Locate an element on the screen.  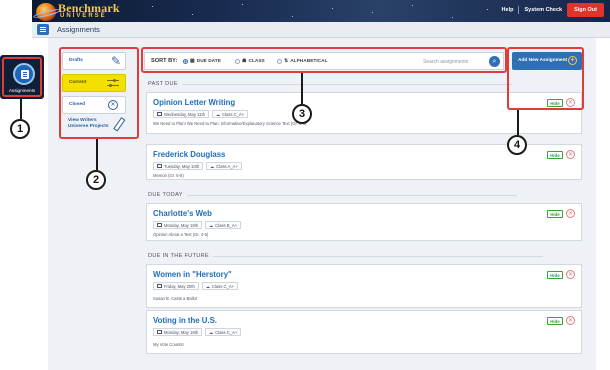
assignment-description: Opinion About a Text (Gr. 4-5) is located at coordinates (181, 234).